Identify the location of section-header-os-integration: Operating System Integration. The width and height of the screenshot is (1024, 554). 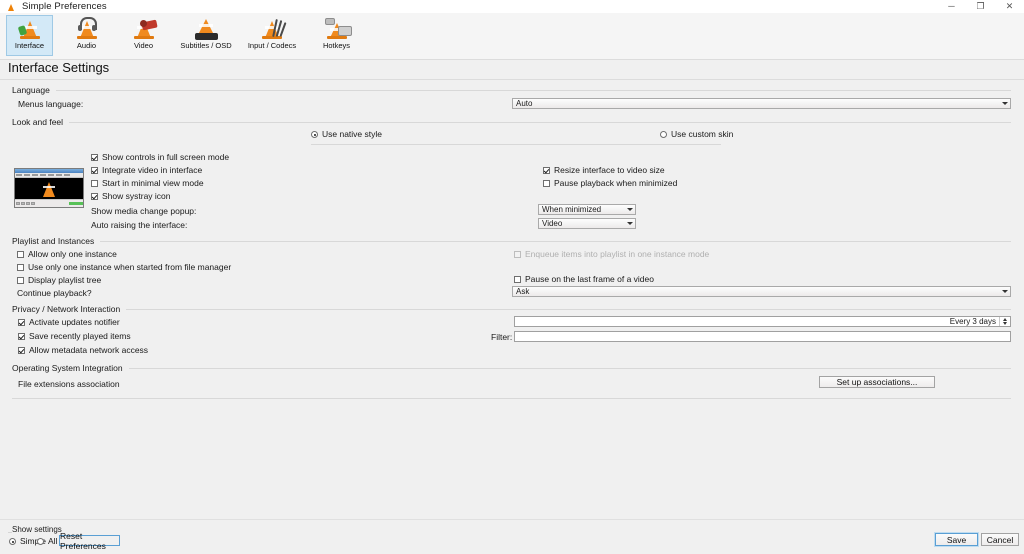
(70, 368).